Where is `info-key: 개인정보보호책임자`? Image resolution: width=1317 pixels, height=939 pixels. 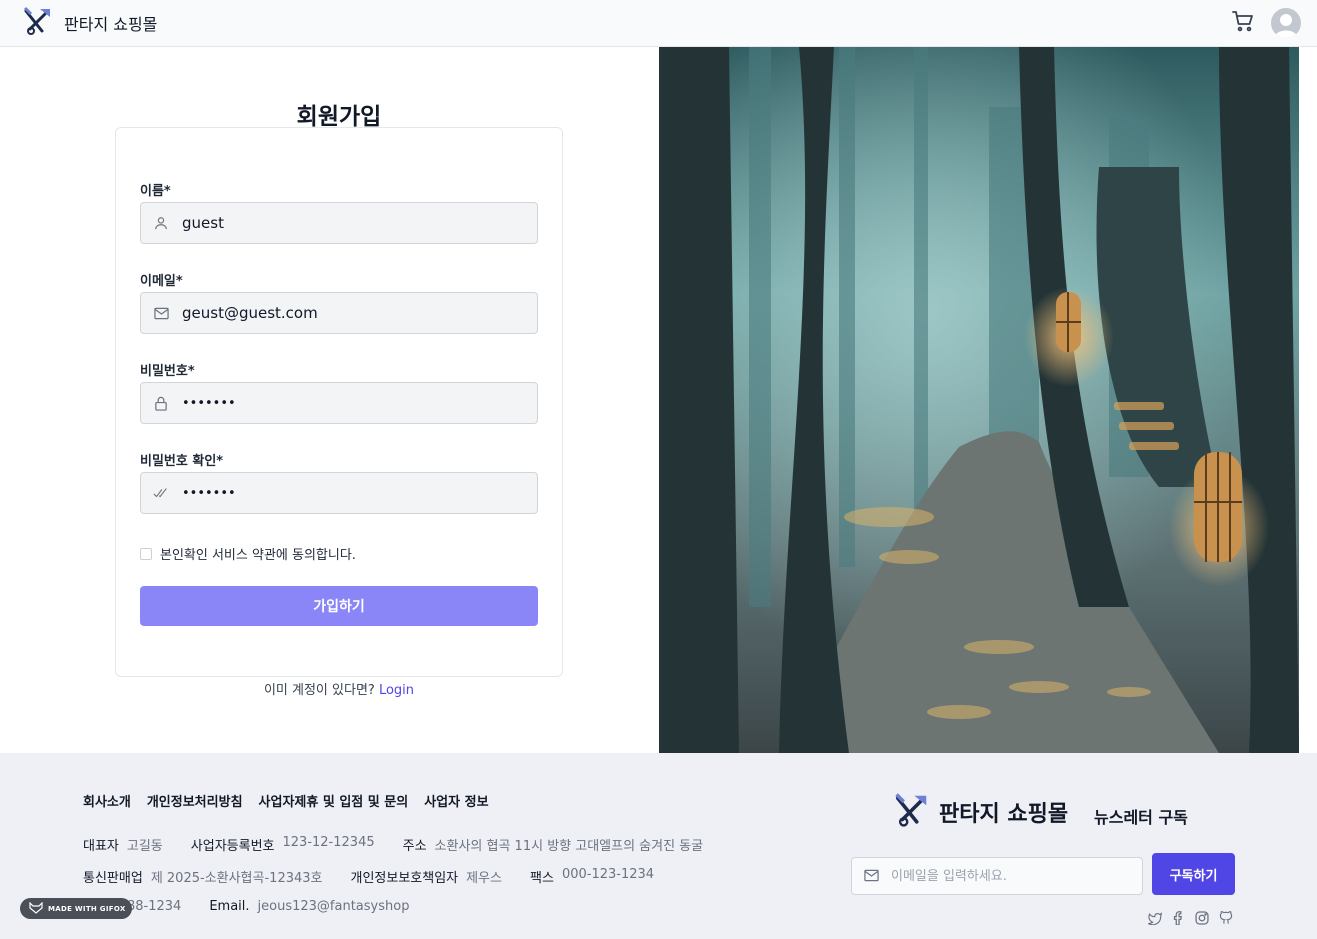
info-key: 개인정보보호책임자 is located at coordinates (404, 878).